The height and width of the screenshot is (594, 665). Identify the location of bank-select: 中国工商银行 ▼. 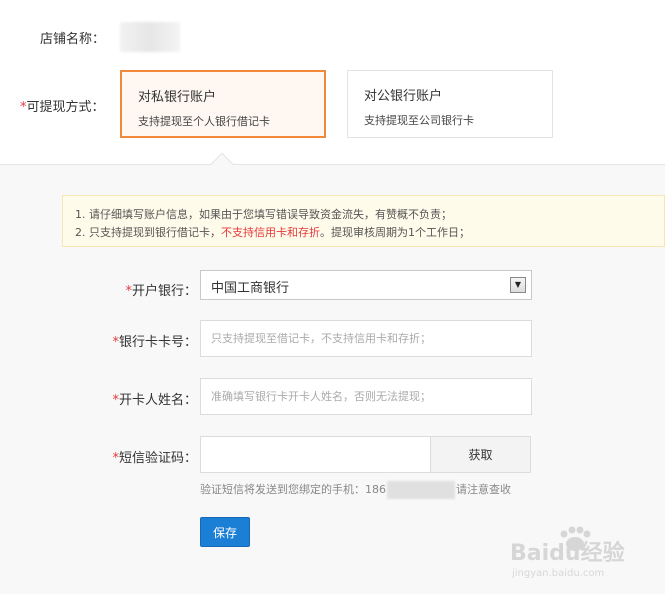
(366, 285).